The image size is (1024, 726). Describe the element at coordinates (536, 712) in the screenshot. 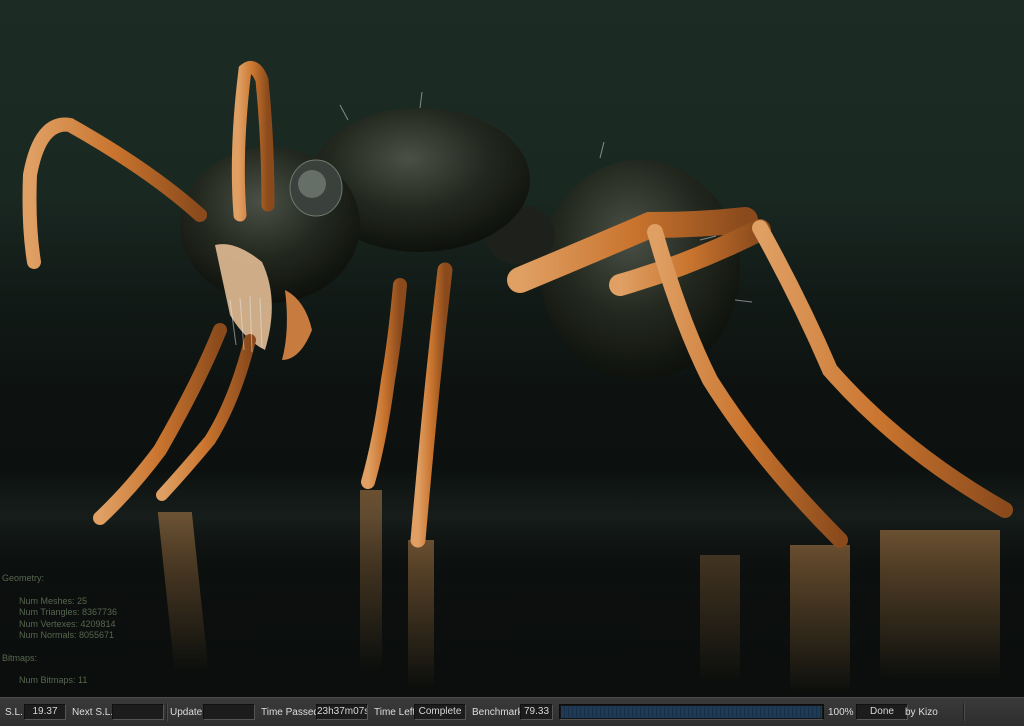

I see `benchmark-value: 79.33` at that location.